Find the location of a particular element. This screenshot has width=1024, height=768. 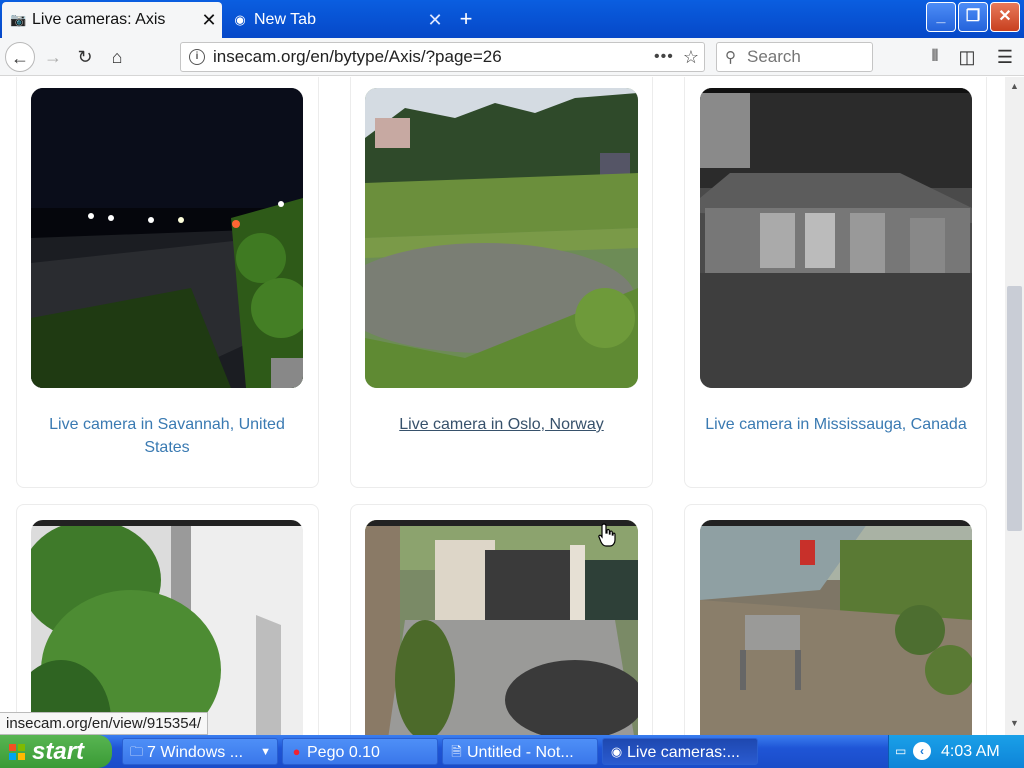

taskbar-item-windows-folder: 🗀 7 Windows ... ▼ is located at coordinates (200, 751).